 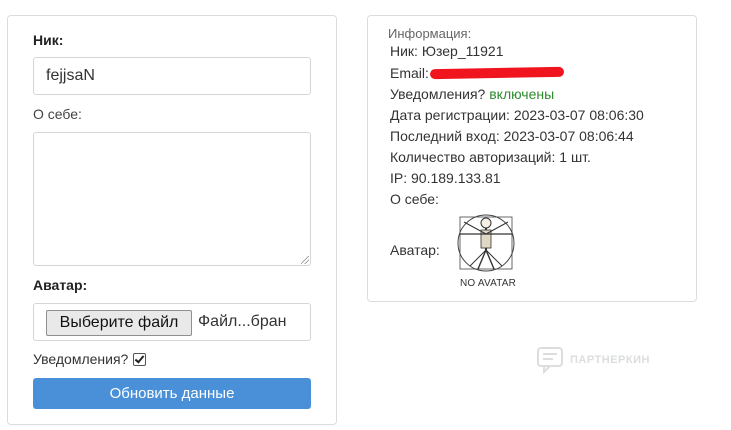 I want to click on notifications-label: Уведомления?, so click(x=81, y=359).